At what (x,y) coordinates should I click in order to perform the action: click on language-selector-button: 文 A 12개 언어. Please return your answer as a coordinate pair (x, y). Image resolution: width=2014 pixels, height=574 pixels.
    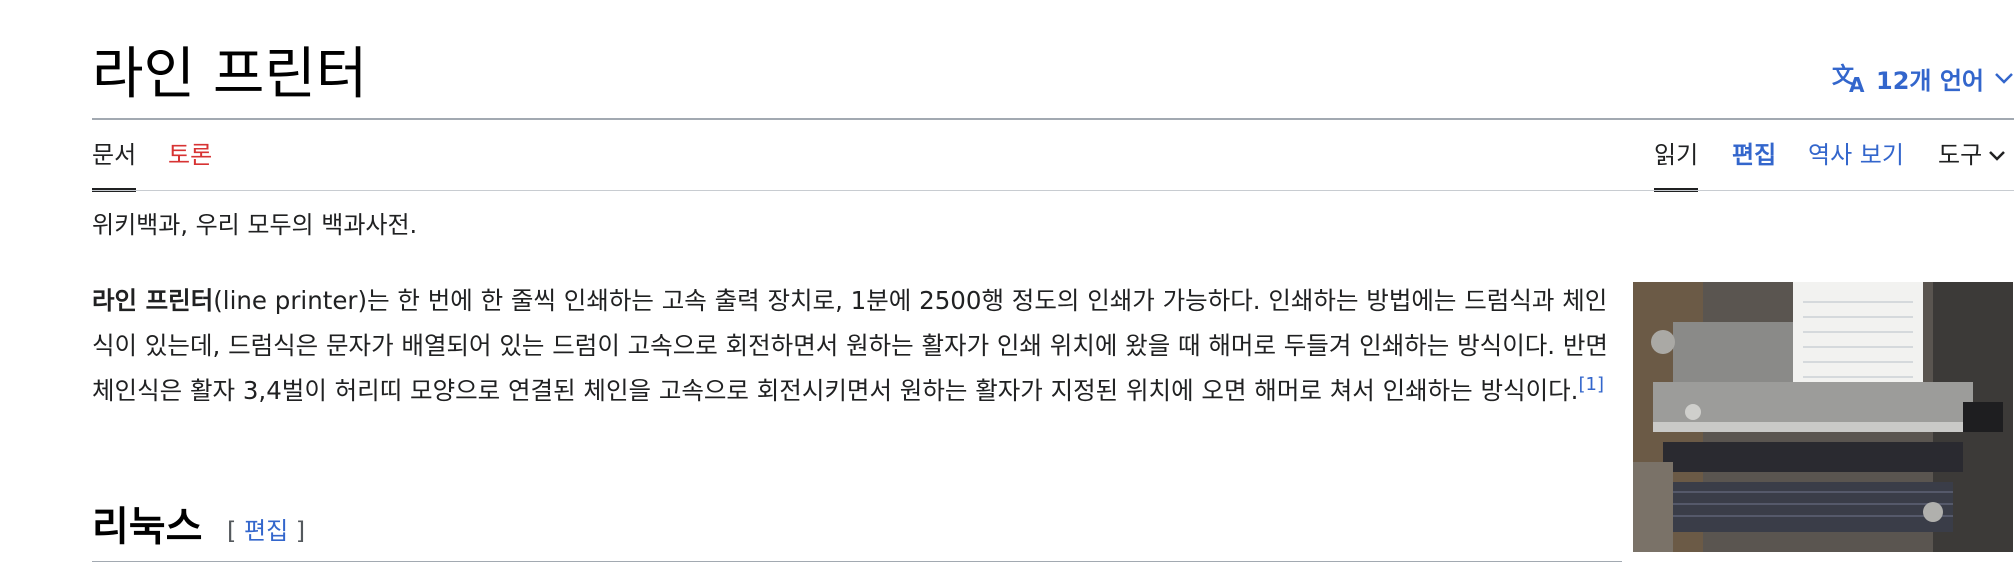
    Looking at the image, I should click on (1923, 78).